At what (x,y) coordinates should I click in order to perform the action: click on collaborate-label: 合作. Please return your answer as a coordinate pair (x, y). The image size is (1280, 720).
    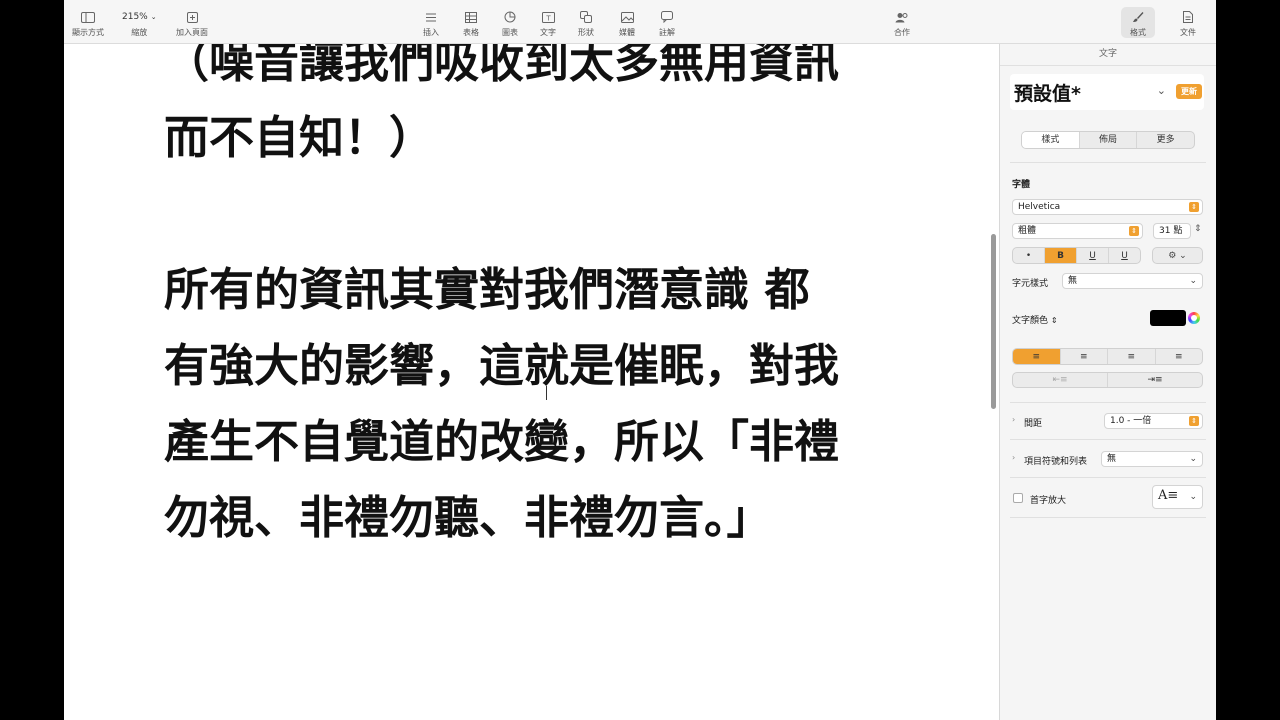
    Looking at the image, I should click on (902, 32).